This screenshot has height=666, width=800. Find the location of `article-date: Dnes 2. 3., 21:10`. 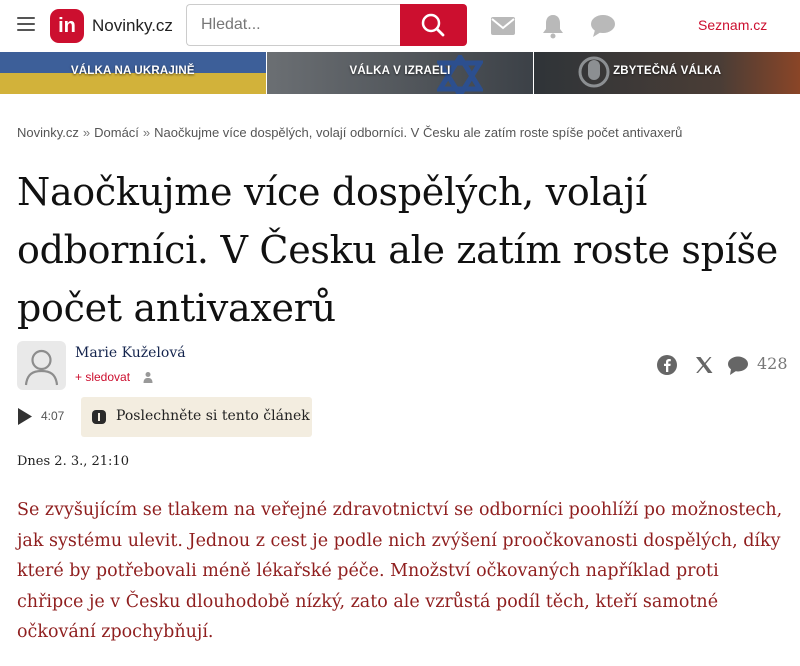

article-date: Dnes 2. 3., 21:10 is located at coordinates (73, 461).